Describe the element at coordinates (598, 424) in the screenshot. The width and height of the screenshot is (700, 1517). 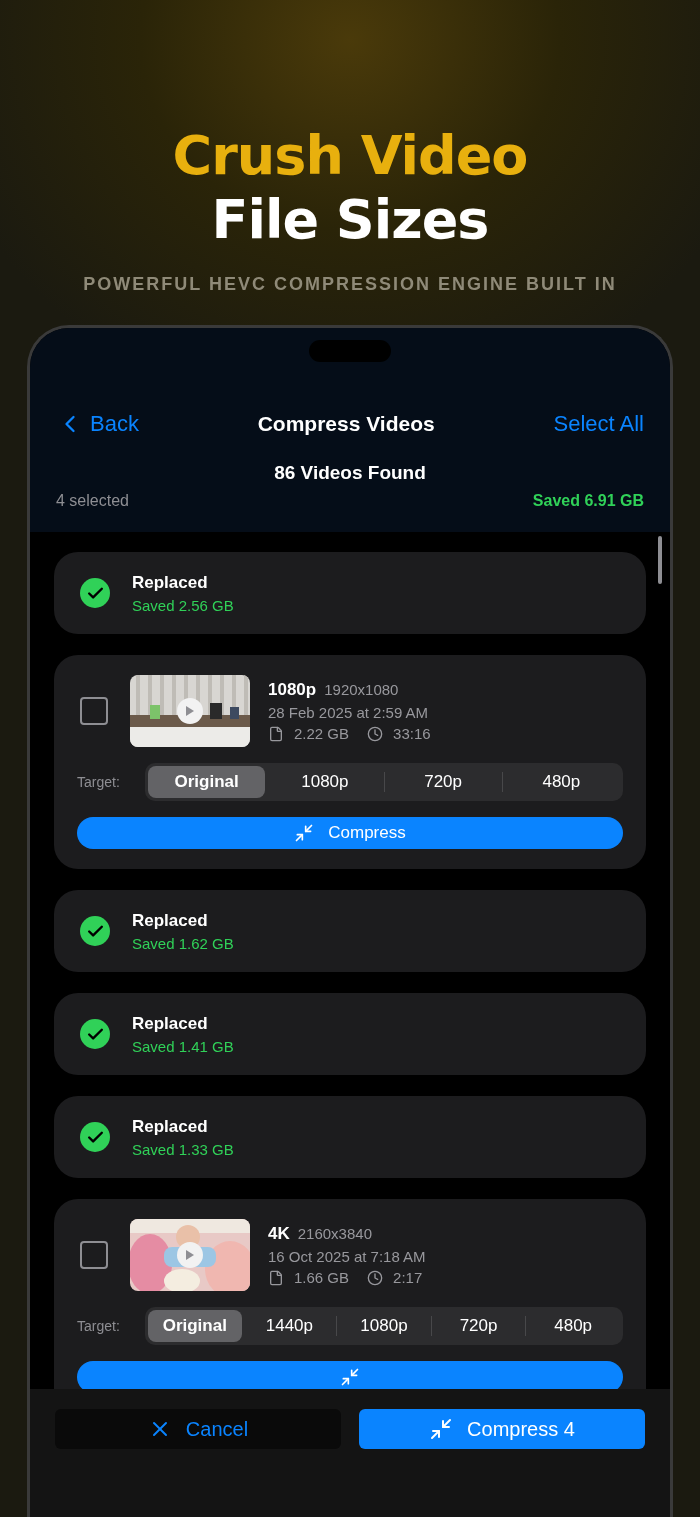
I see `select-all-button: Select All` at that location.